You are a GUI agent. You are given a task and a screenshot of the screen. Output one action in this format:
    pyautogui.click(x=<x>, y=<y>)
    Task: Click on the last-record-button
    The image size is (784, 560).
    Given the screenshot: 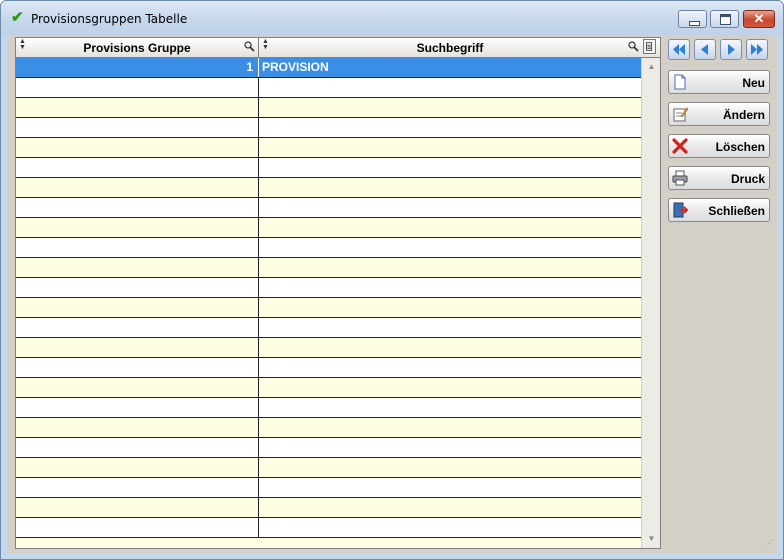 What is the action you would take?
    pyautogui.click(x=757, y=49)
    